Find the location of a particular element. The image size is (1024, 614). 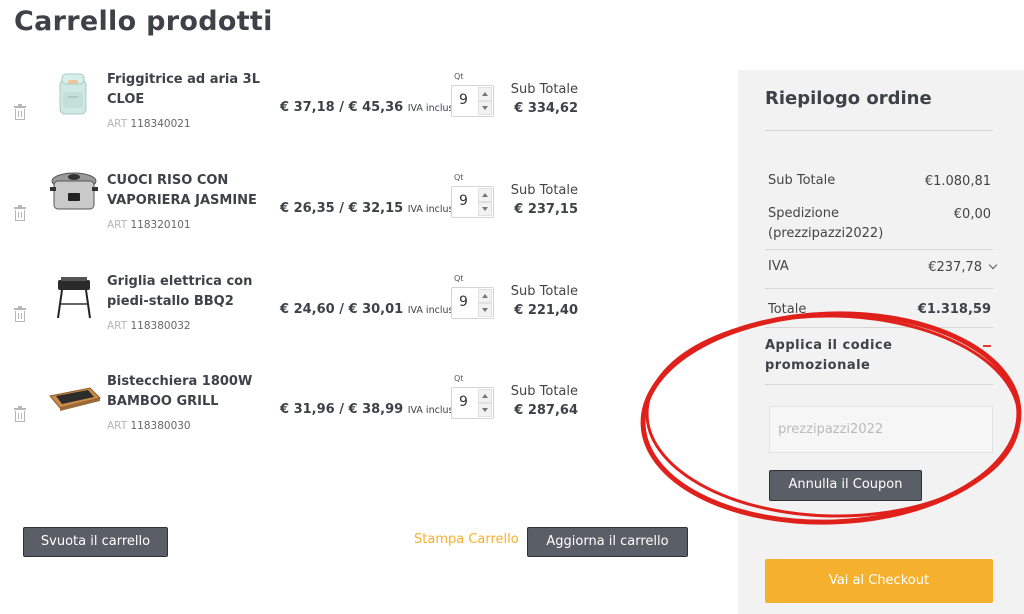

item-subtotal: Sub Totale € 237,15 is located at coordinates (544, 200).